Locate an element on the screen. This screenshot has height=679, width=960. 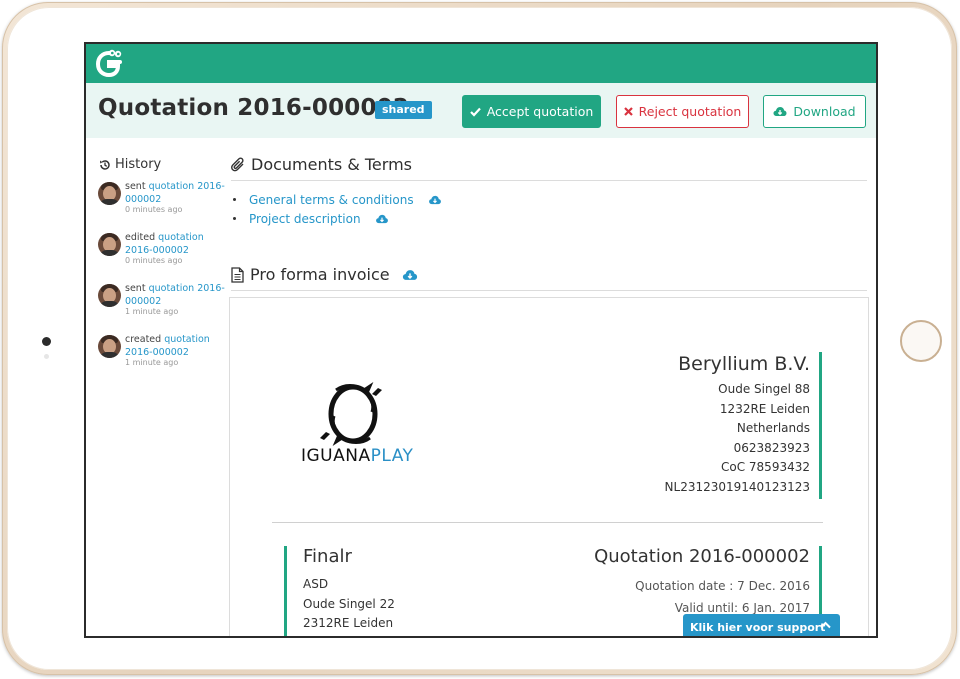
chevron-up-icon is located at coordinates (825, 625).